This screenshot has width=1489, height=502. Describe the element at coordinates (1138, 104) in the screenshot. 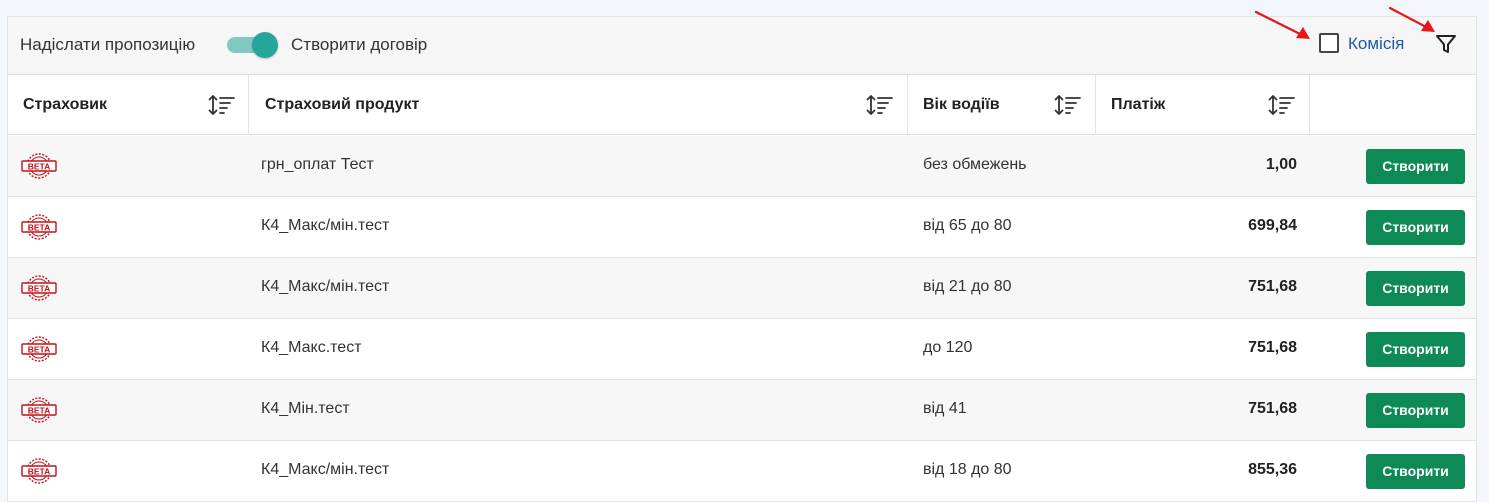

I see `column-payment-label: Платіж` at that location.